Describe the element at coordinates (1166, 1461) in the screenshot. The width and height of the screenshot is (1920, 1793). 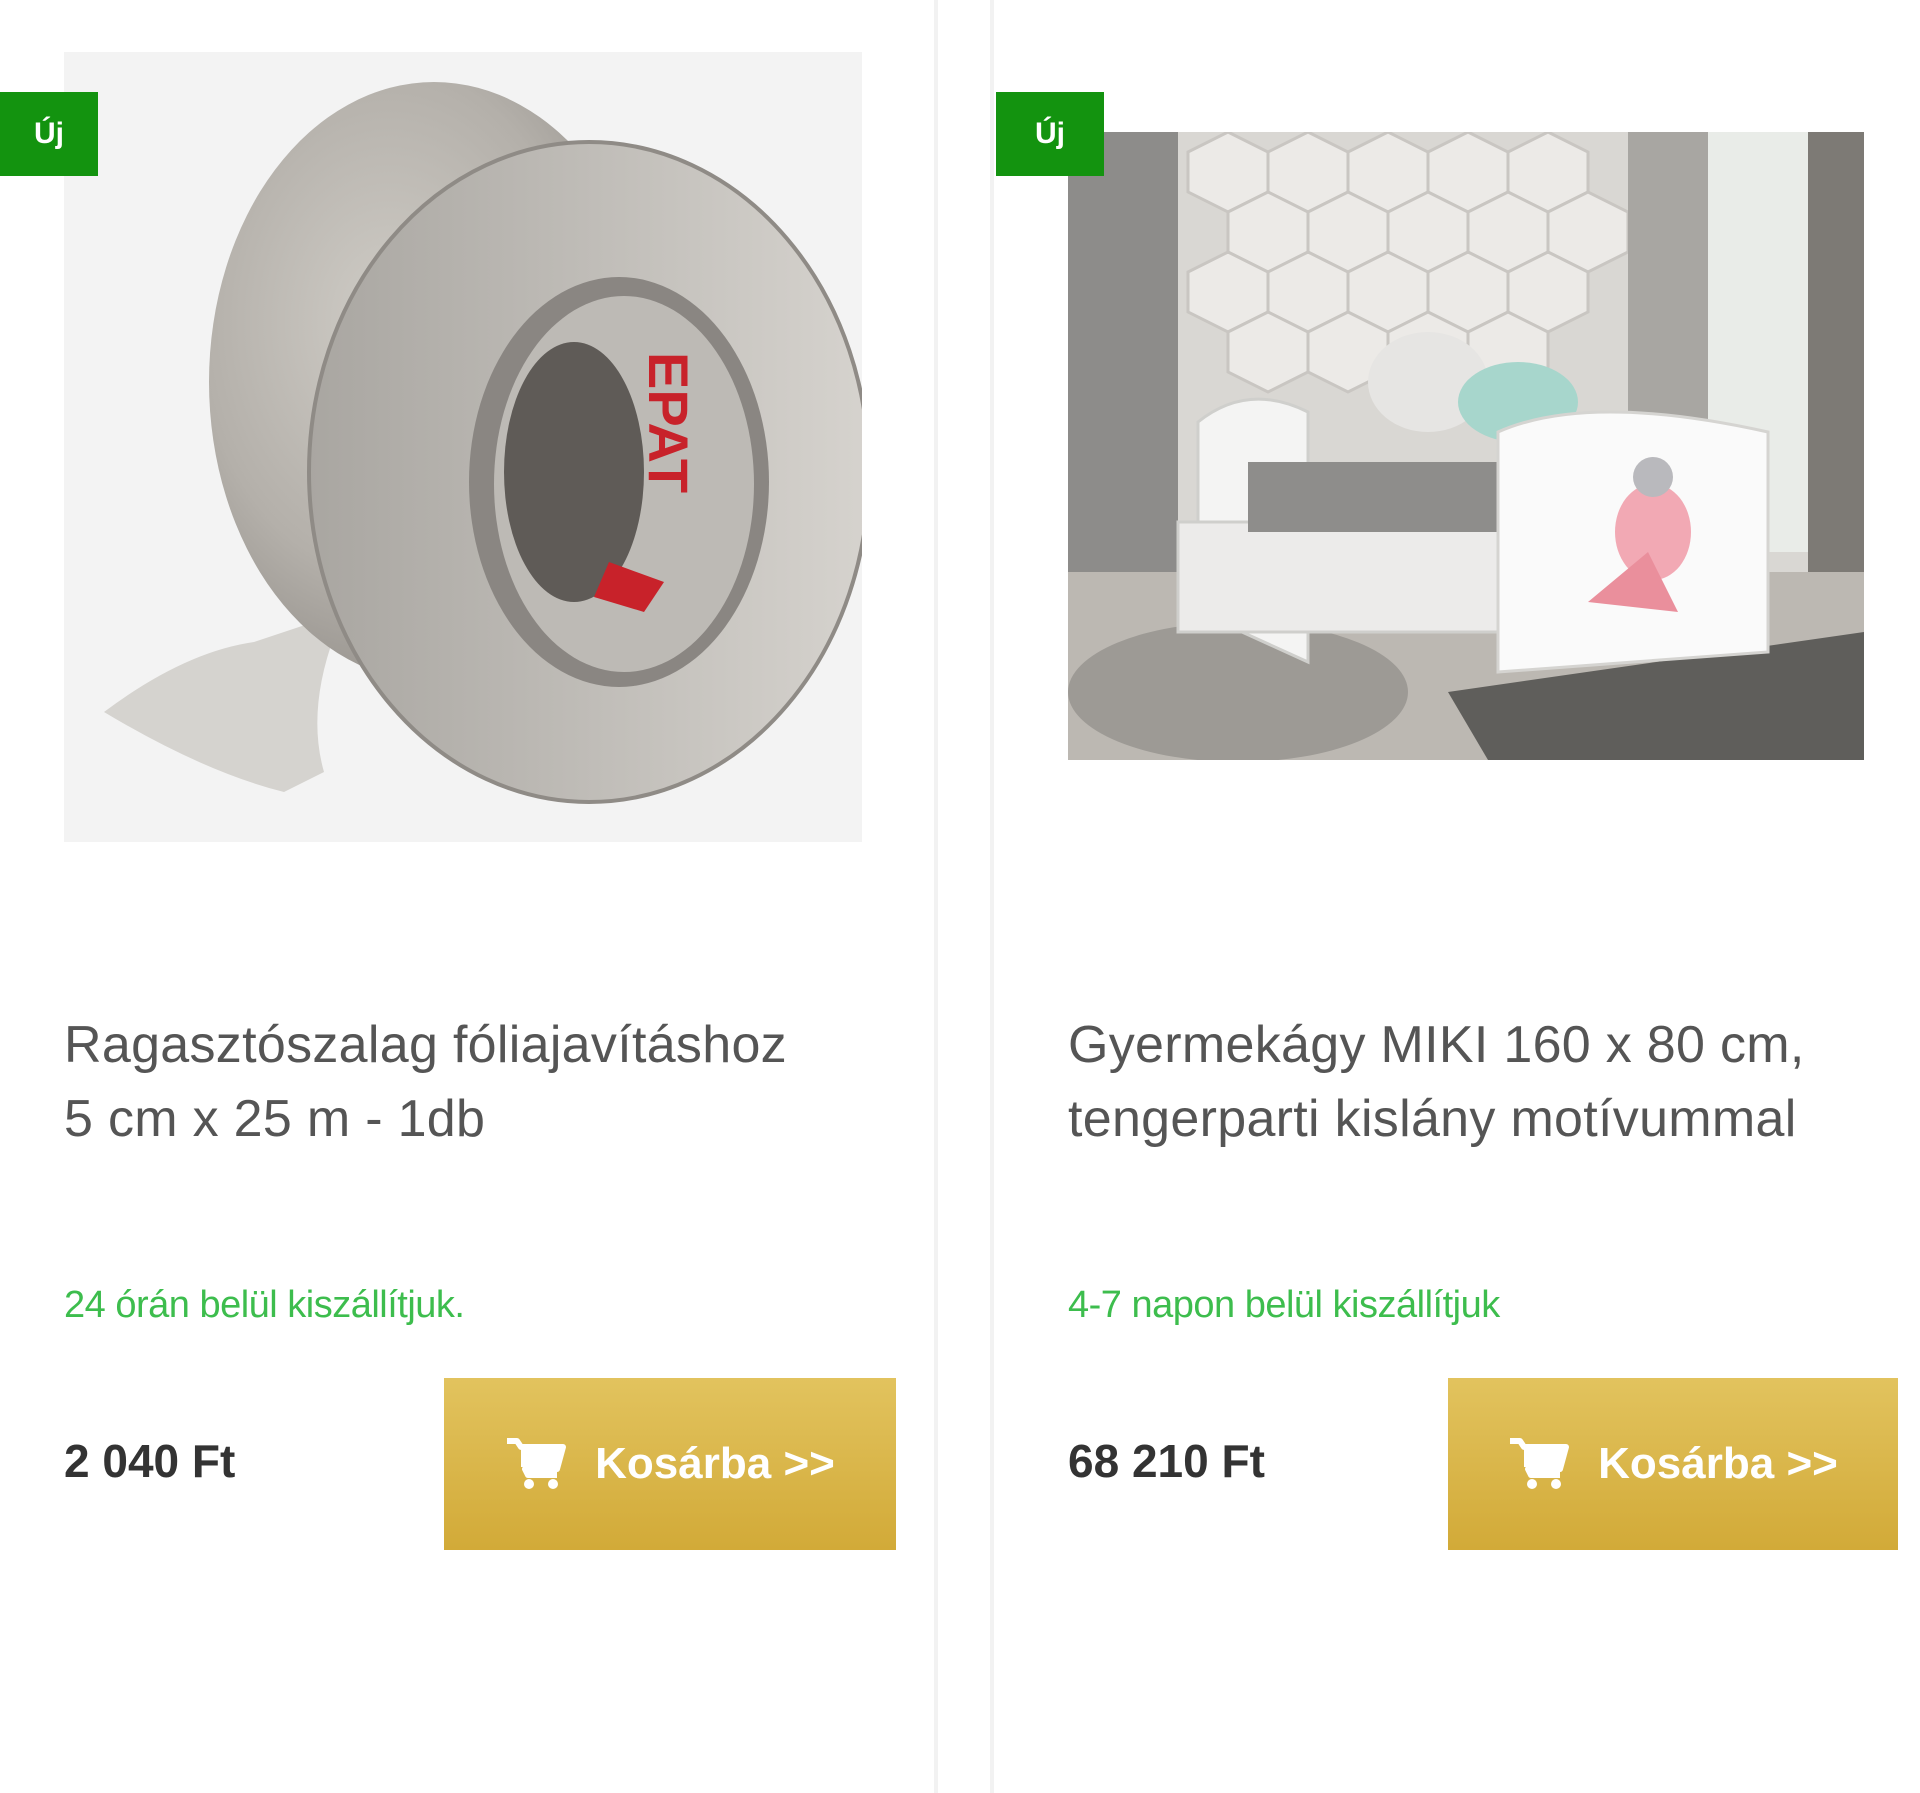
I see `product-price: 68 210 Ft` at that location.